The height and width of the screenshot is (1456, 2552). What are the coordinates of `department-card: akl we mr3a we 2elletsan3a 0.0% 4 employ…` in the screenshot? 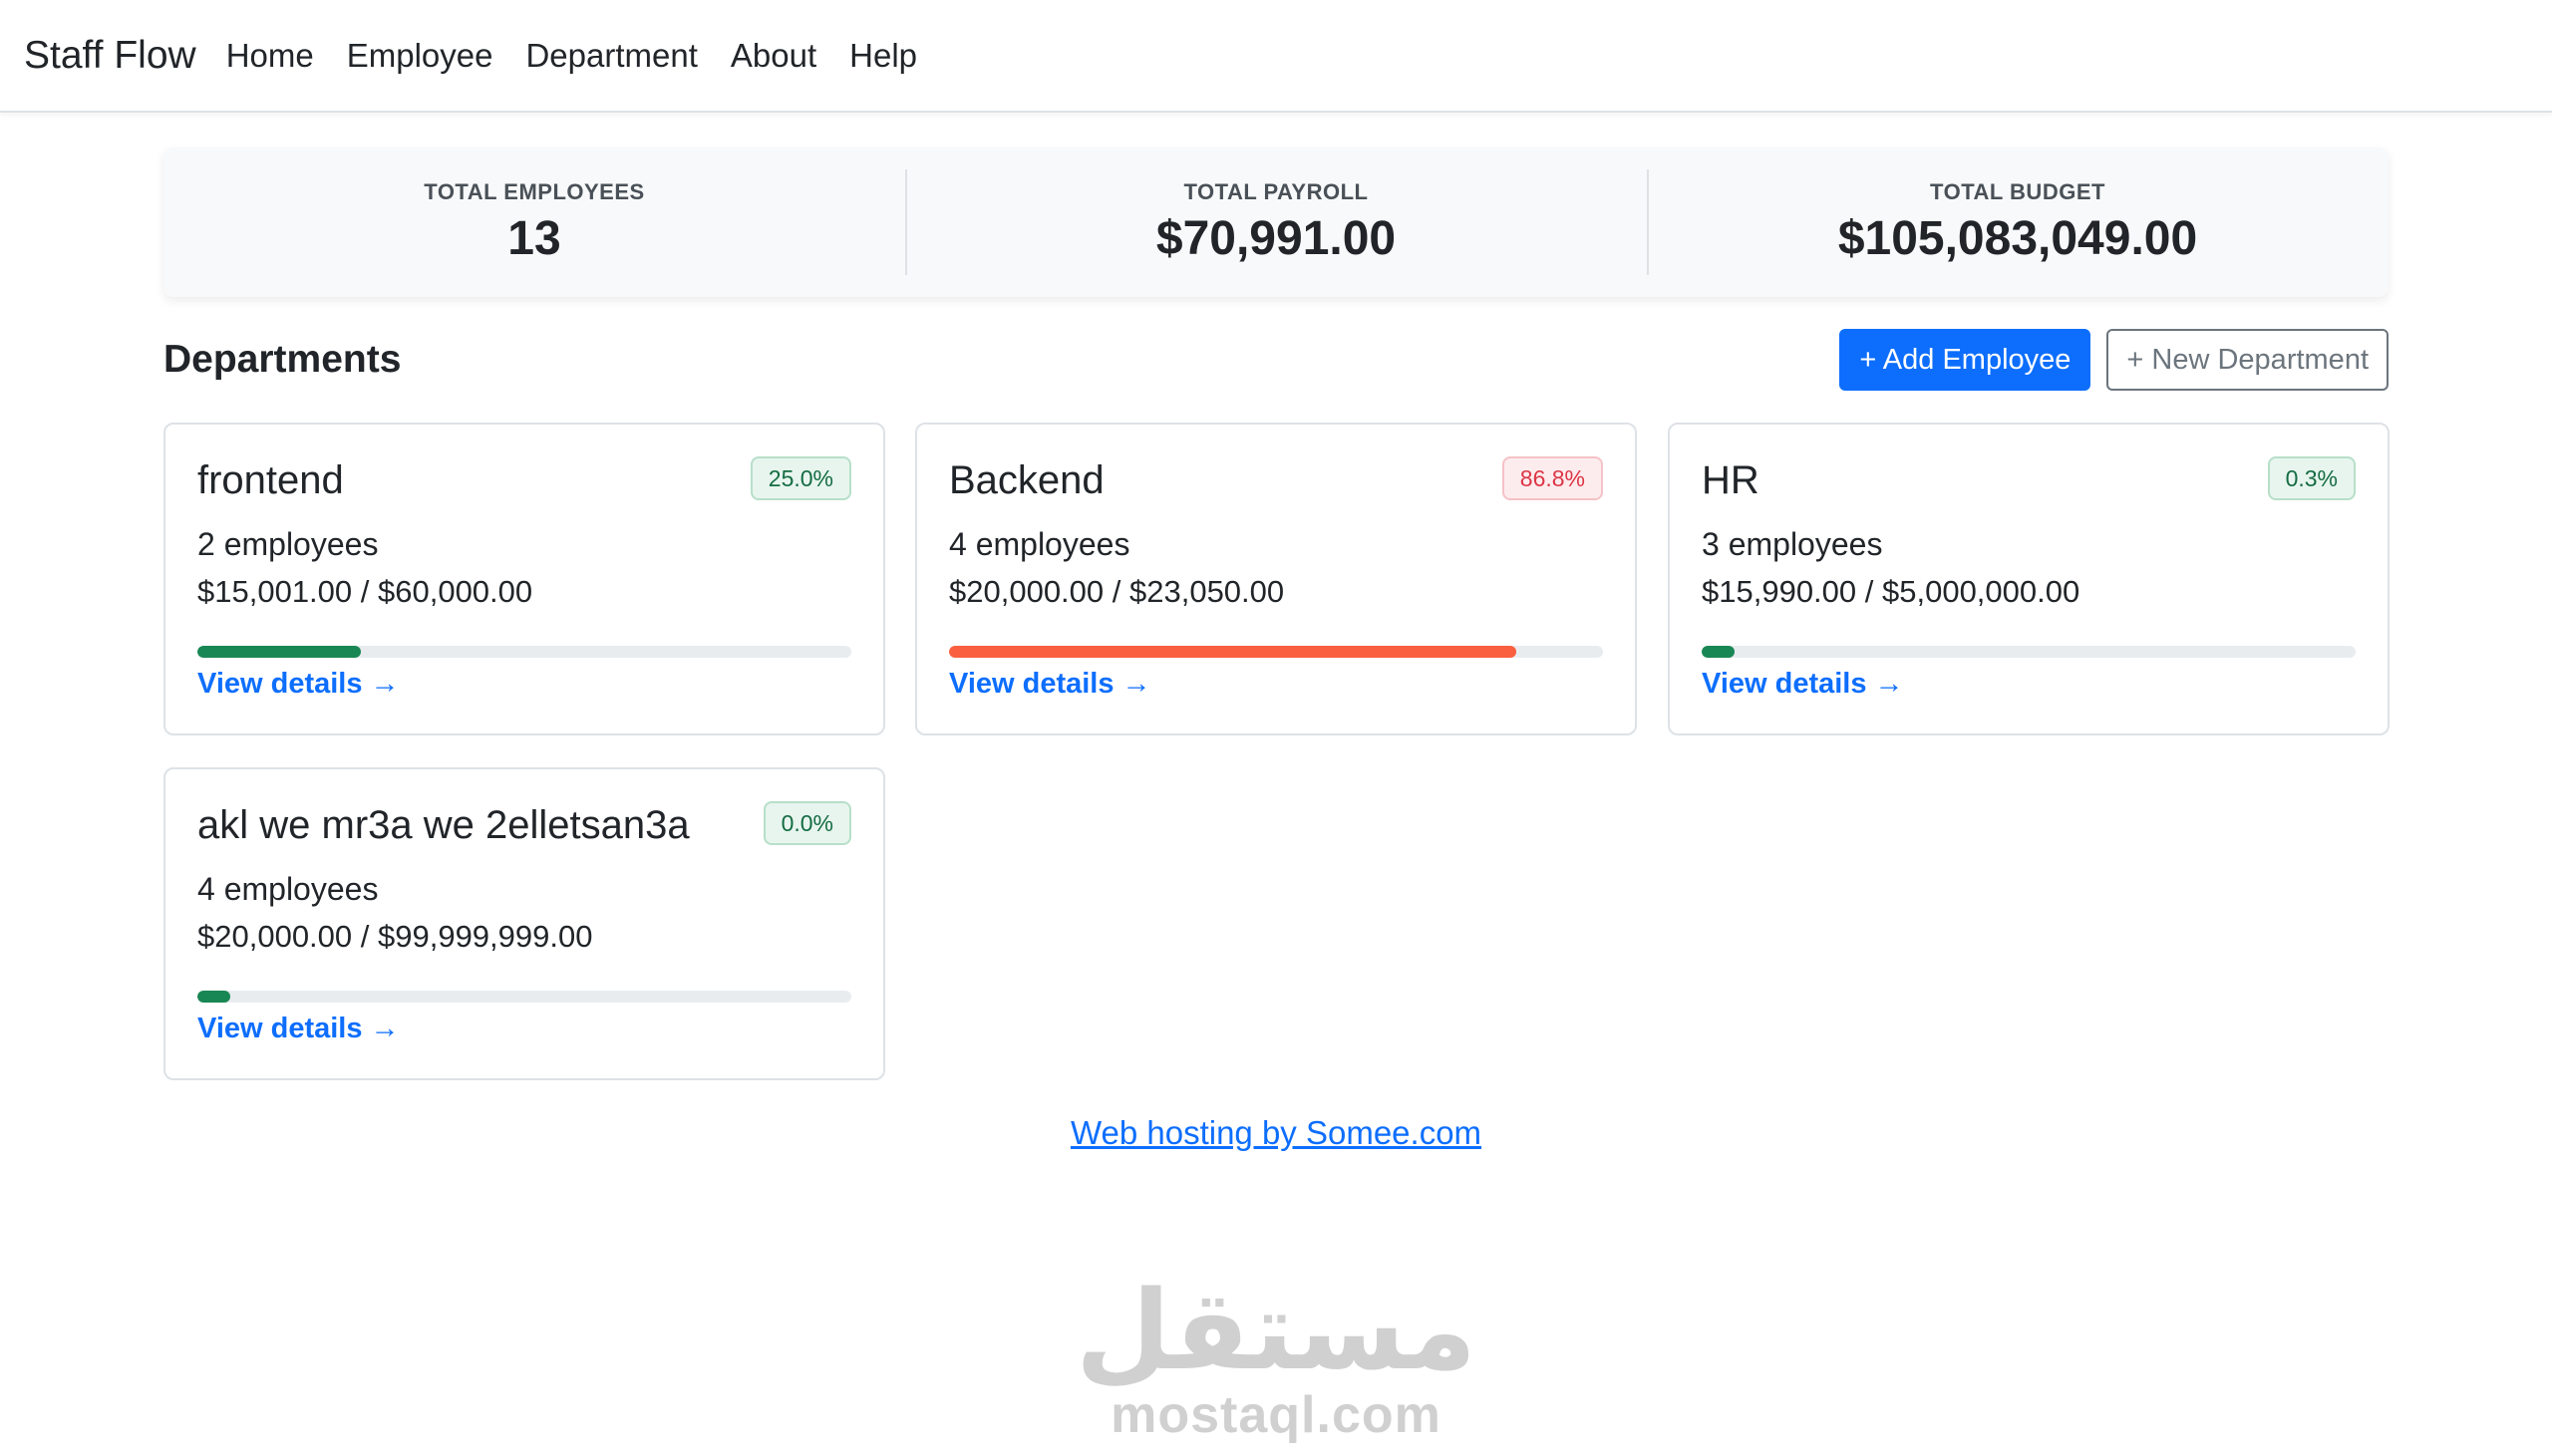 It's located at (524, 923).